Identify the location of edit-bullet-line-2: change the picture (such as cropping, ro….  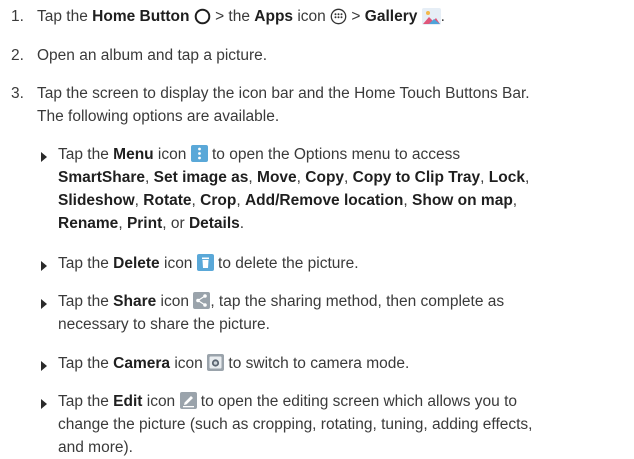
(295, 424).